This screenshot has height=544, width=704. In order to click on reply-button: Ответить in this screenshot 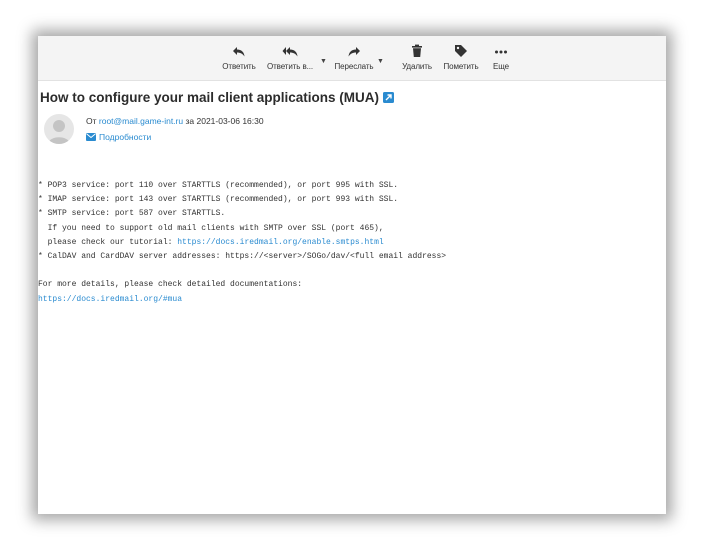, I will do `click(239, 61)`.